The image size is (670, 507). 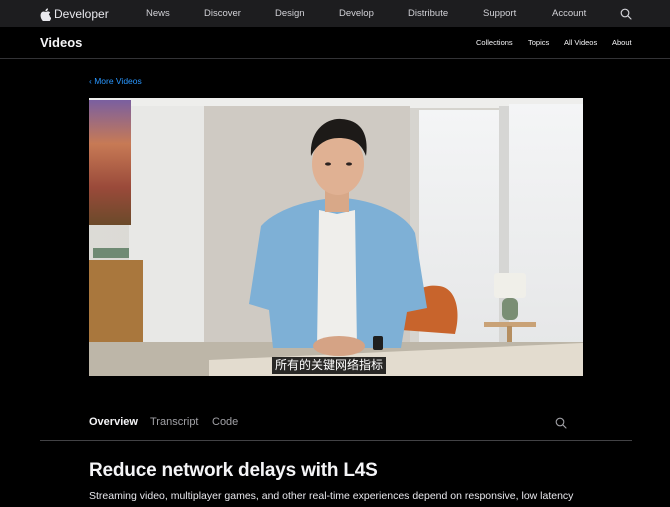 I want to click on search-icon, so click(x=626, y=13).